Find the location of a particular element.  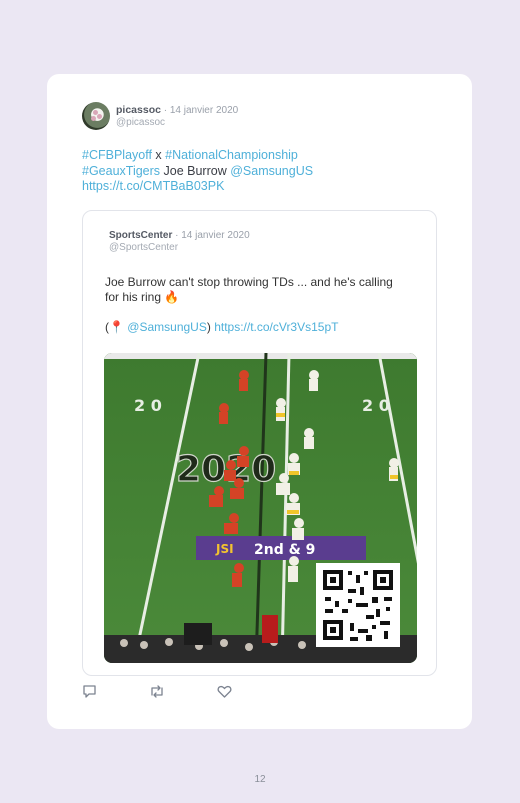

page-number: 12 is located at coordinates (260, 779).